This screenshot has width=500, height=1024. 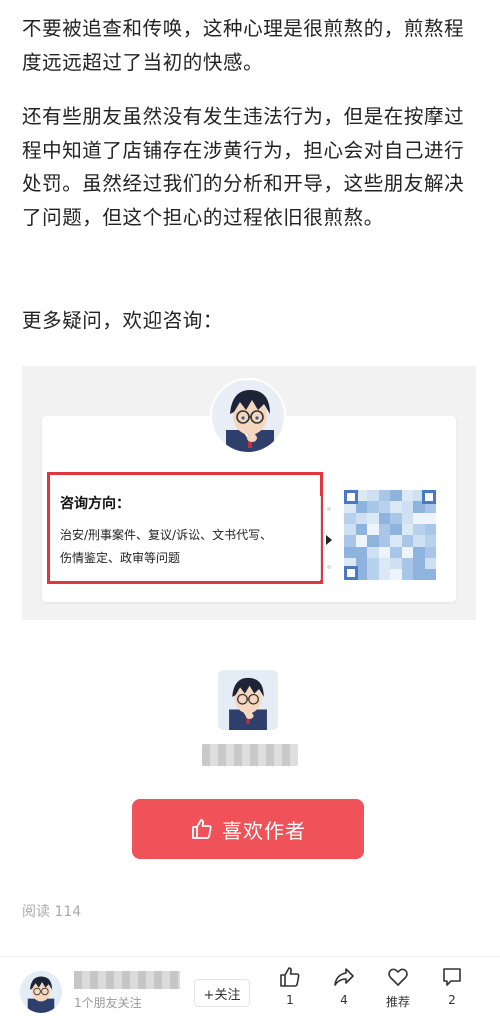 What do you see at coordinates (222, 993) in the screenshot?
I see `follow-button: +关注` at bounding box center [222, 993].